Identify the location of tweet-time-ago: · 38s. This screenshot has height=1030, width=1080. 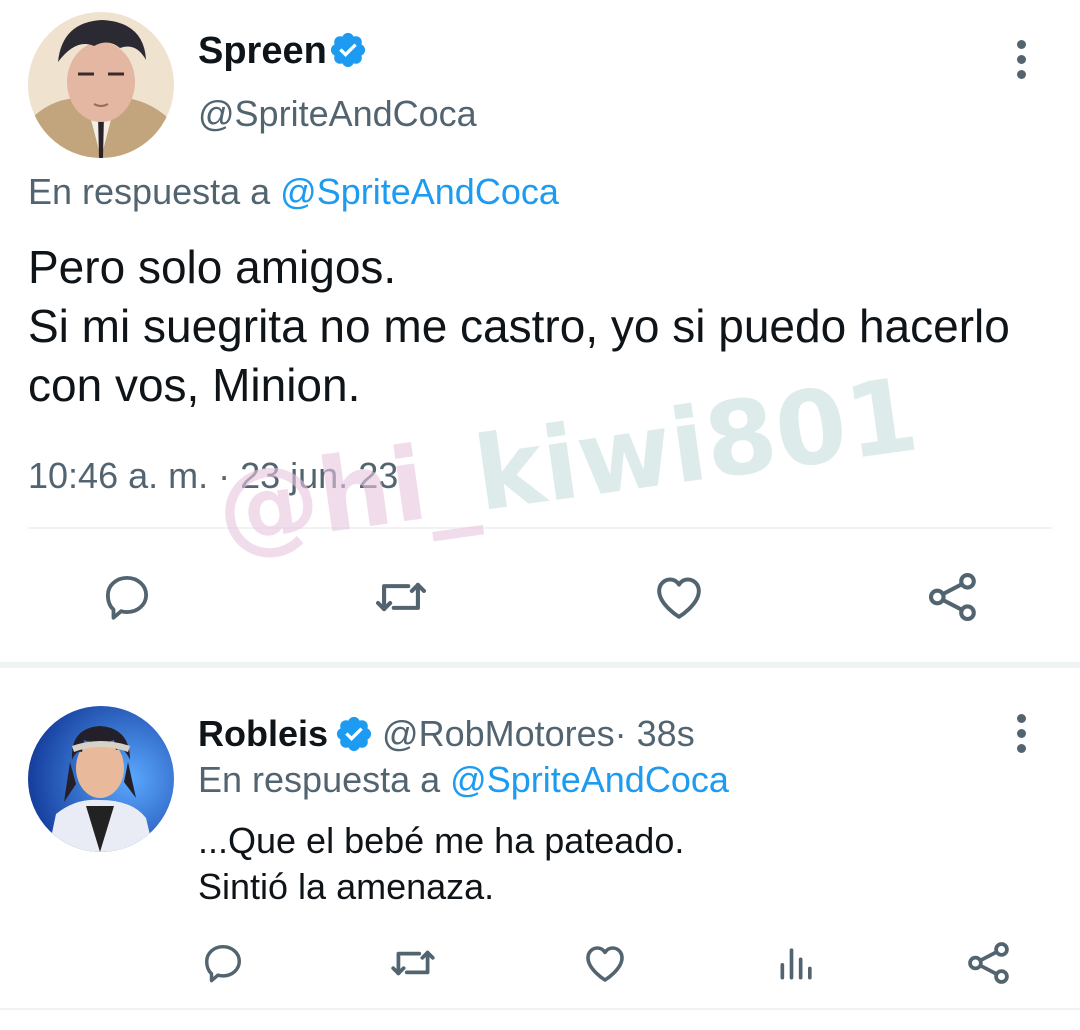
(655, 734).